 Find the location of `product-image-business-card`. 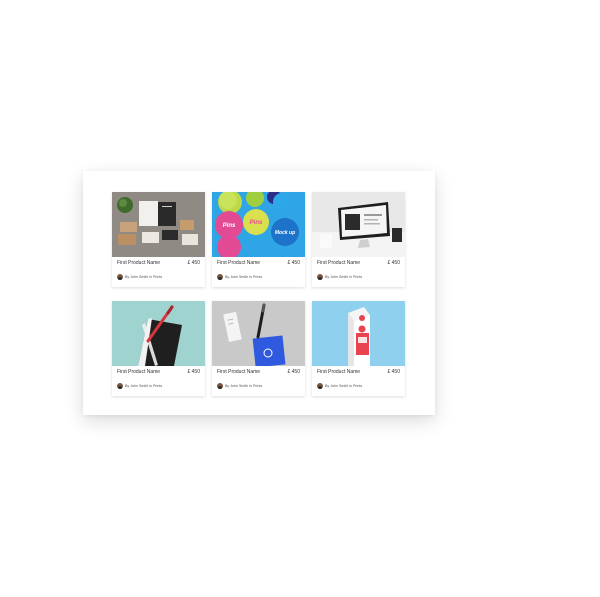

product-image-business-card is located at coordinates (258, 333).